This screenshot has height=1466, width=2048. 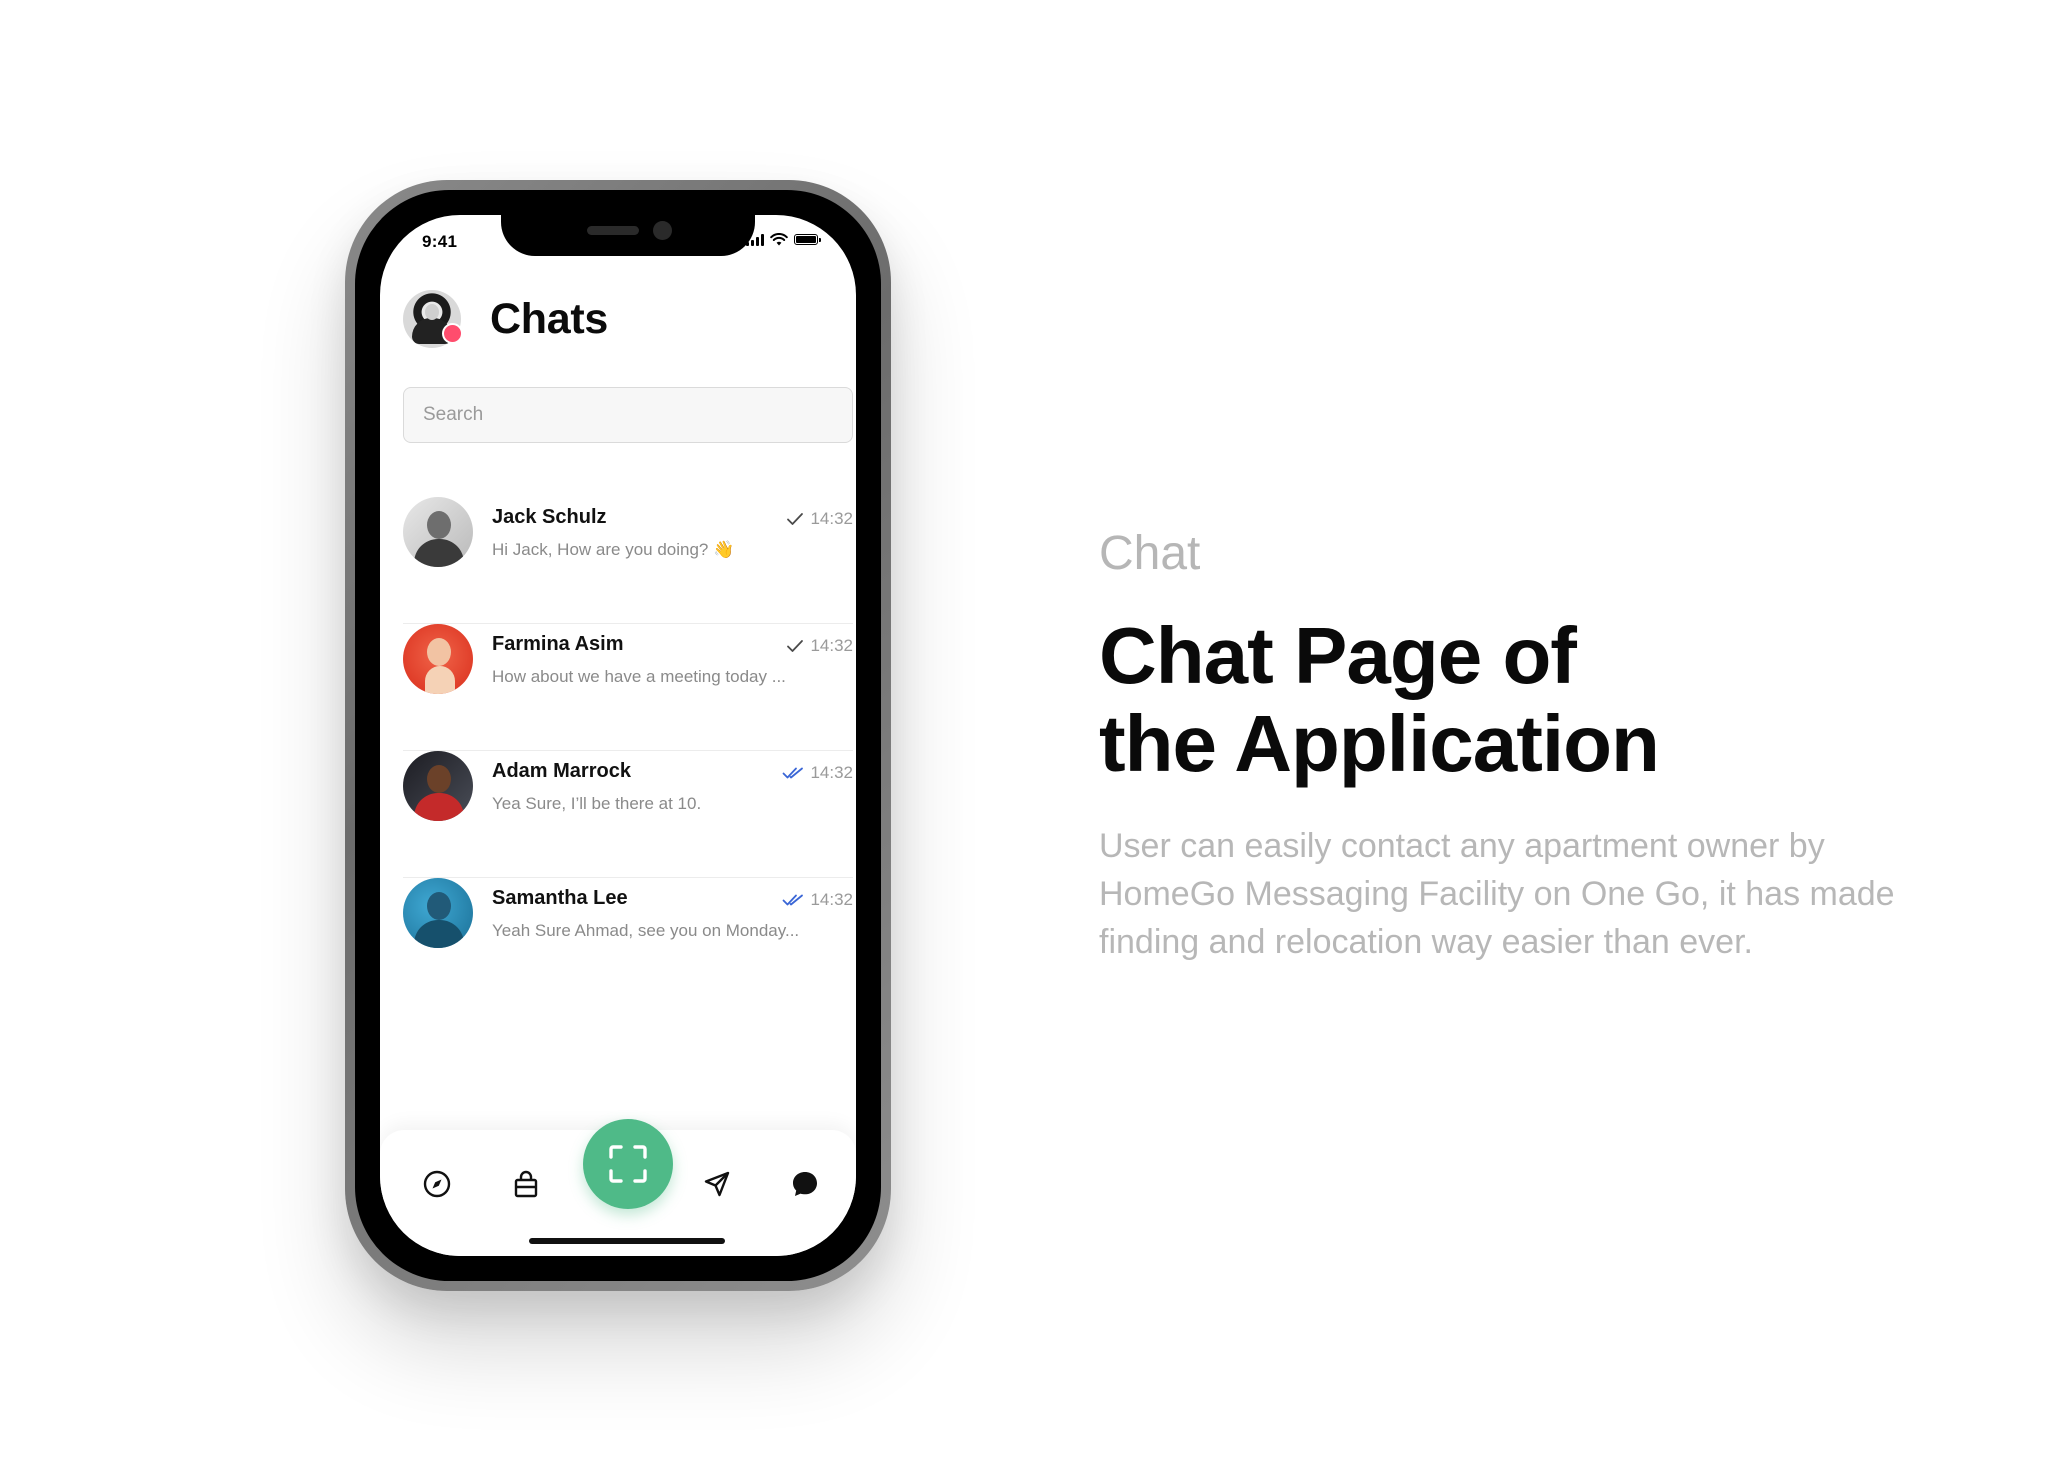 I want to click on nav-send, so click(x=717, y=1184).